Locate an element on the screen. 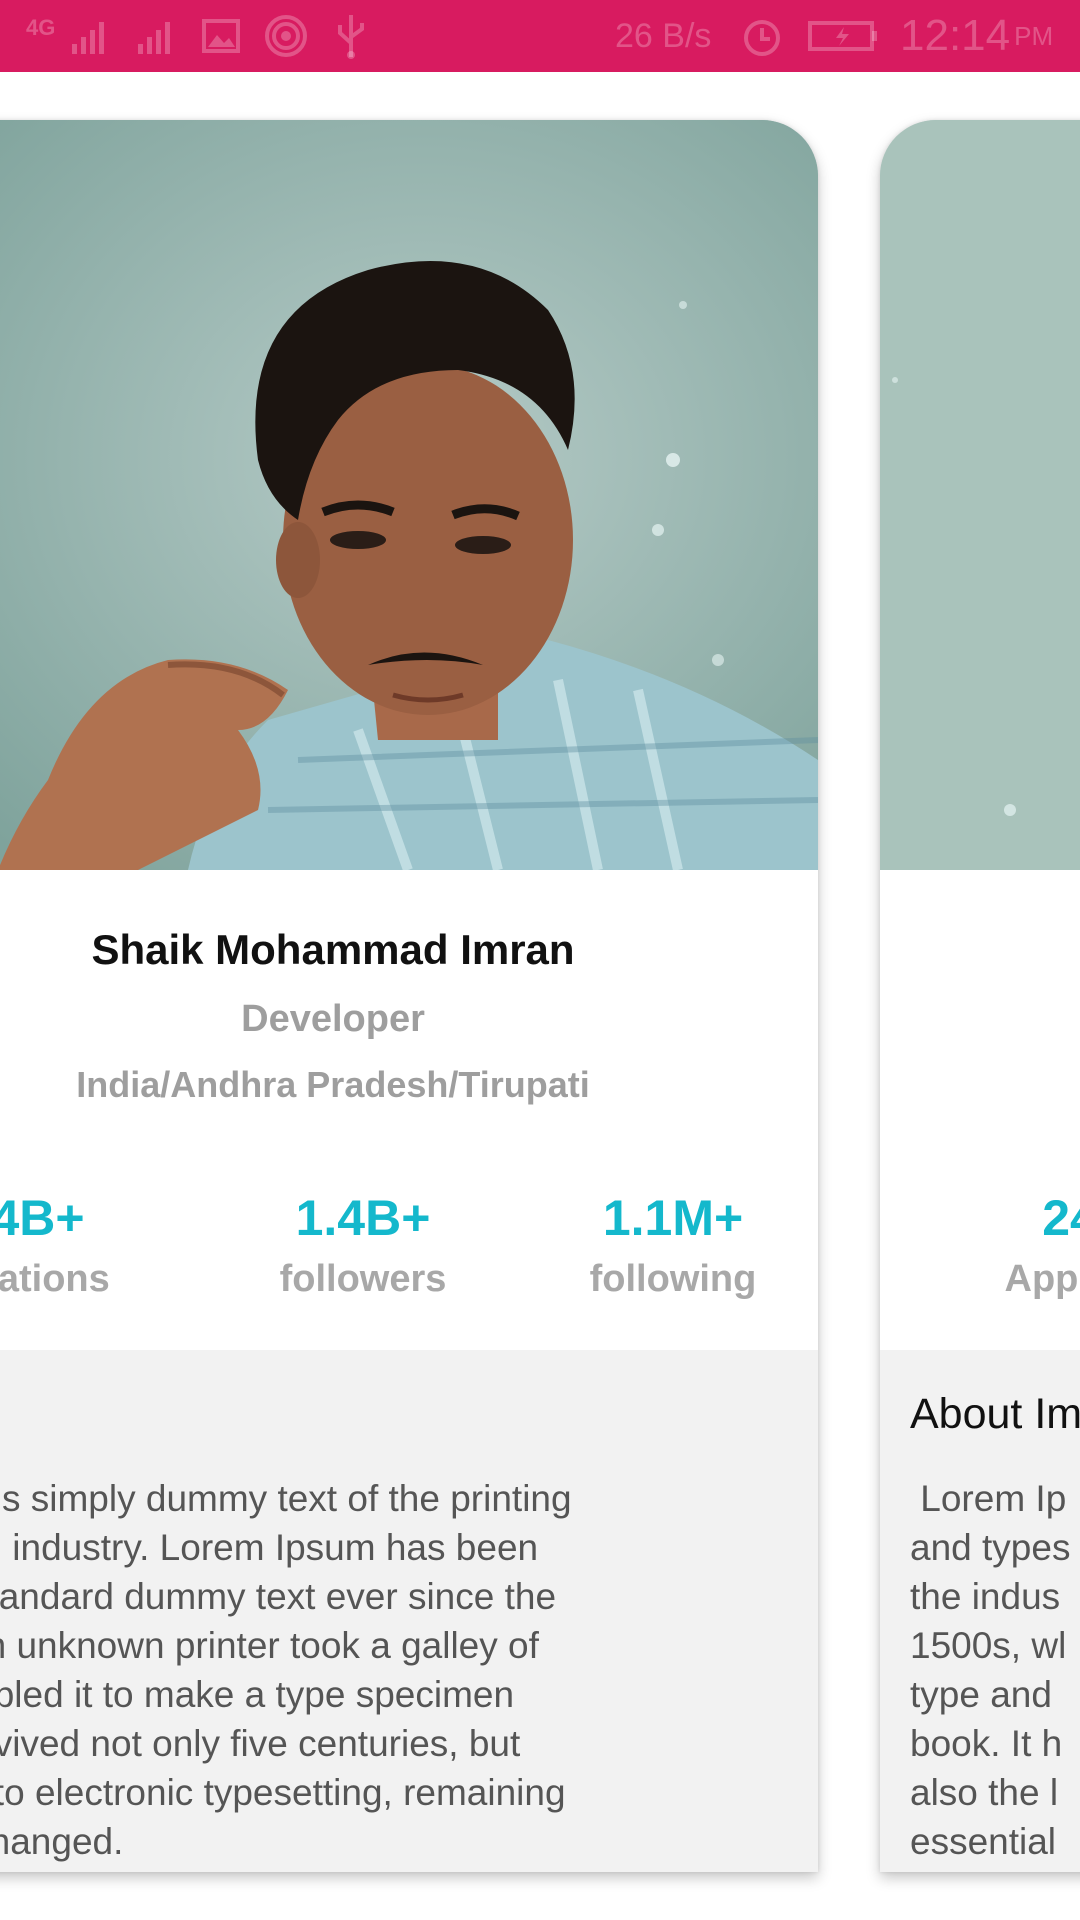  battery-charging-icon is located at coordinates (844, 36).